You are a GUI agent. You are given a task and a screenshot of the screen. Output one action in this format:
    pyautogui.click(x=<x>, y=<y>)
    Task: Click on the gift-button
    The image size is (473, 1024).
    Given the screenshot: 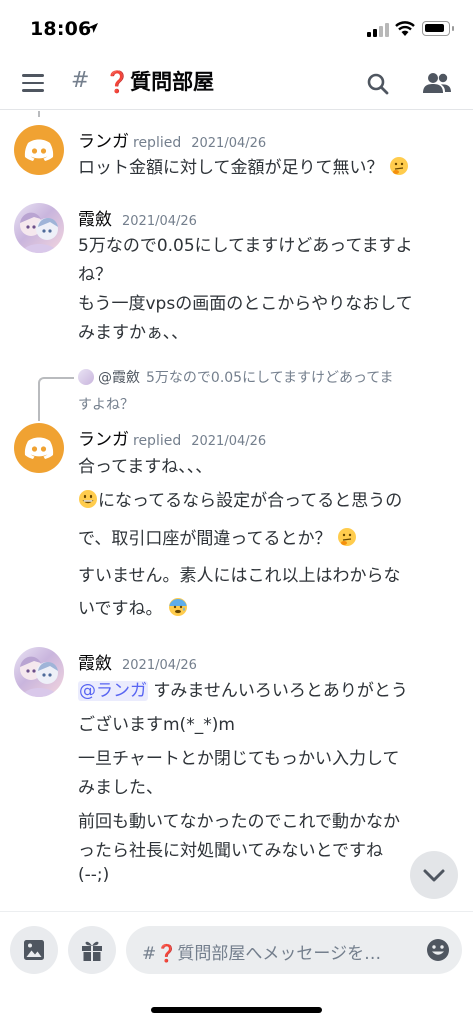 What is the action you would take?
    pyautogui.click(x=92, y=950)
    